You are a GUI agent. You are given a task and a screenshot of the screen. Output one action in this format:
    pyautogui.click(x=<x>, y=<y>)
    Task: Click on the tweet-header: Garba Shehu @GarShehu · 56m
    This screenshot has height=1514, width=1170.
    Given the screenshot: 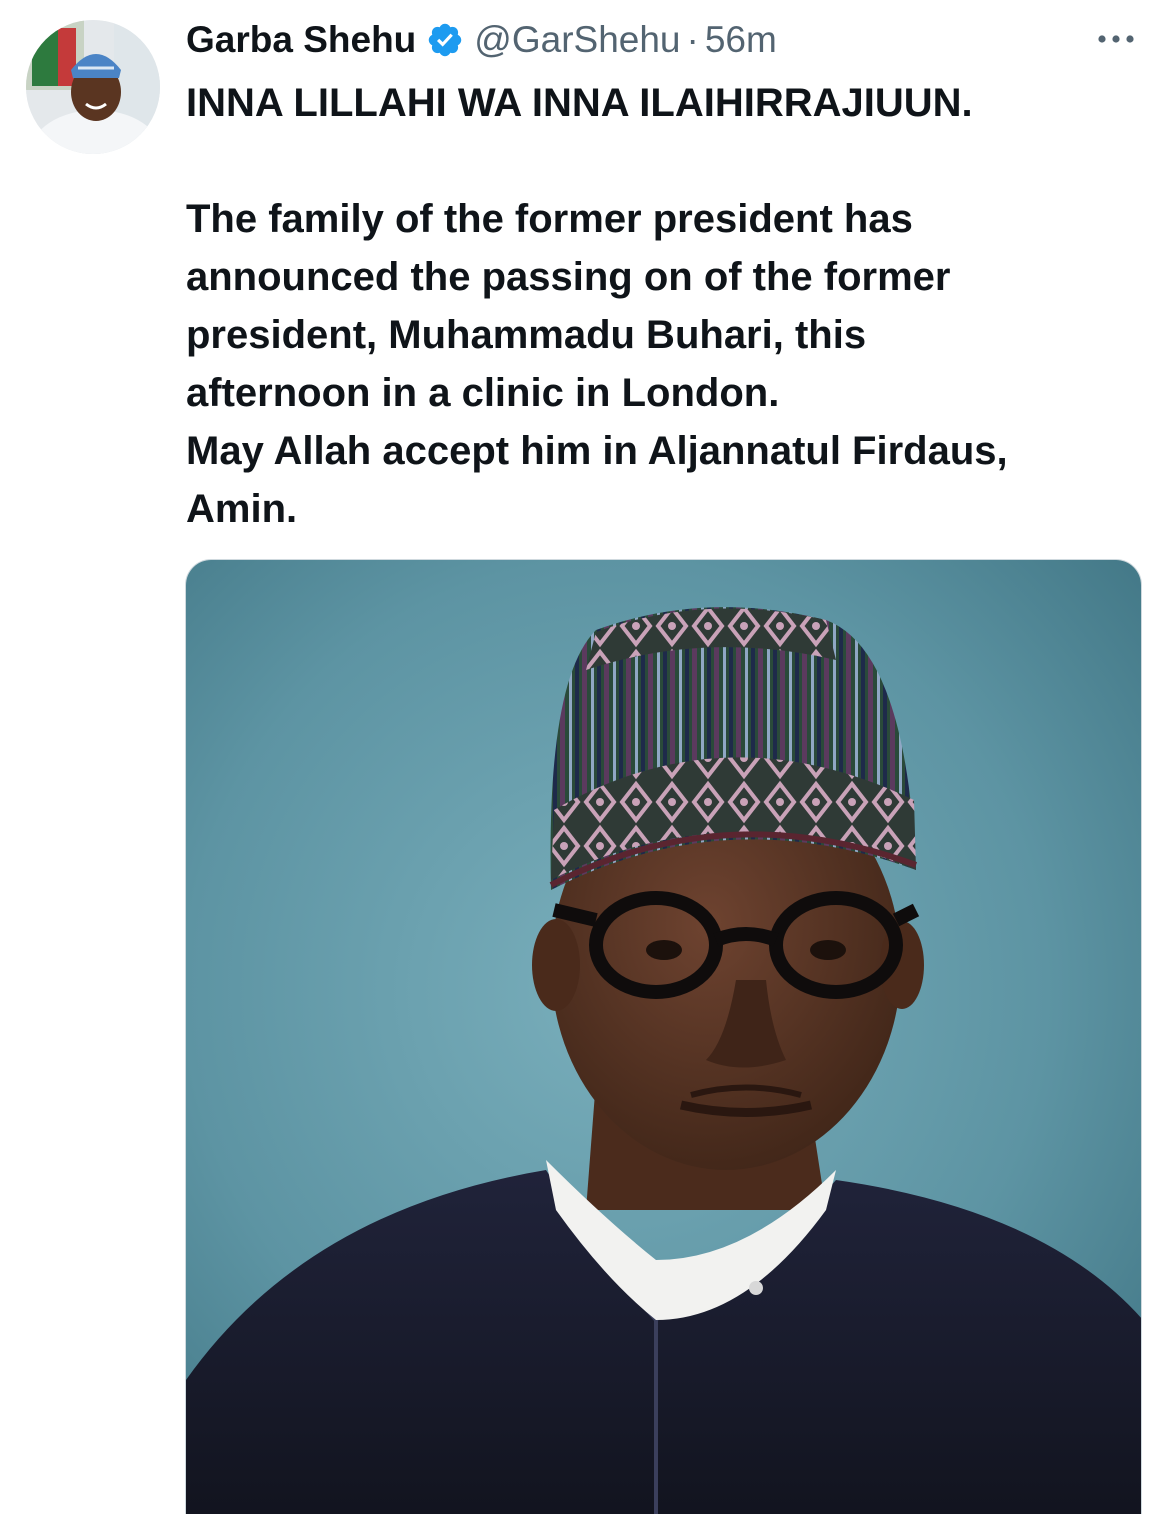 What is the action you would take?
    pyautogui.click(x=481, y=40)
    